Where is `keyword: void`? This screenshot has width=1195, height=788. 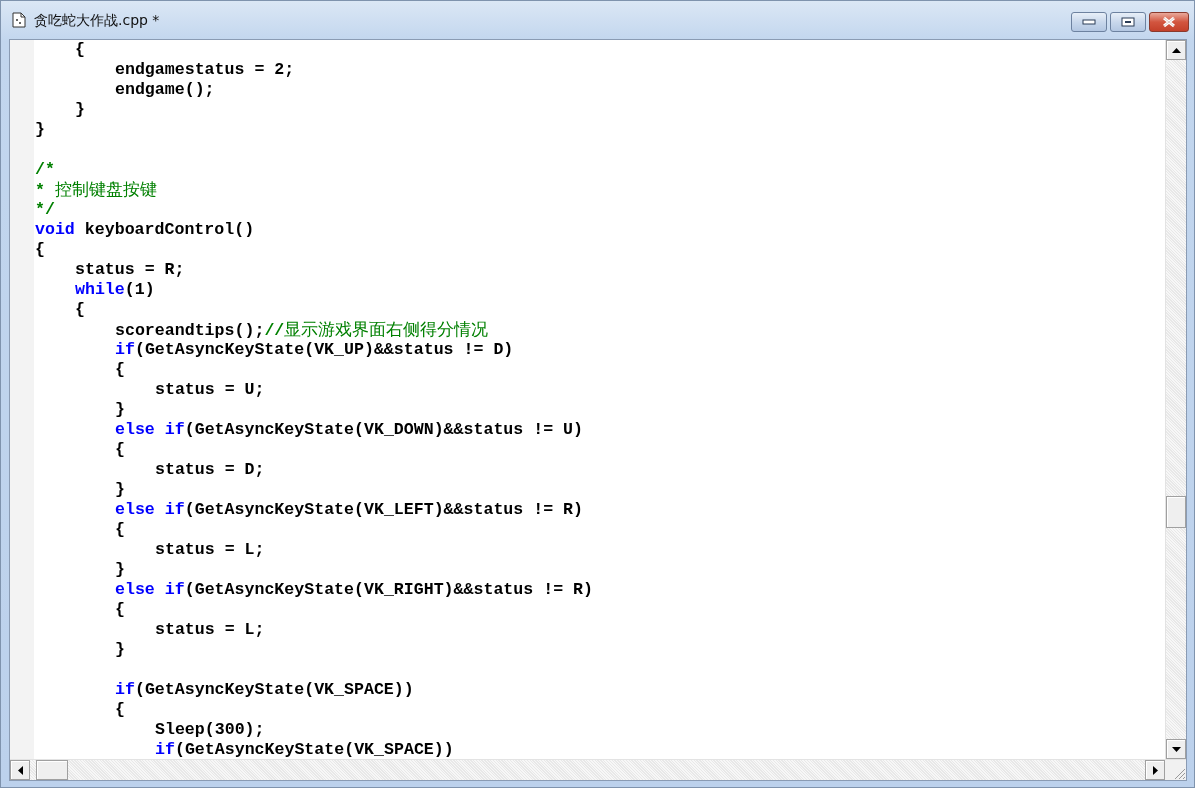
keyword: void is located at coordinates (55, 229).